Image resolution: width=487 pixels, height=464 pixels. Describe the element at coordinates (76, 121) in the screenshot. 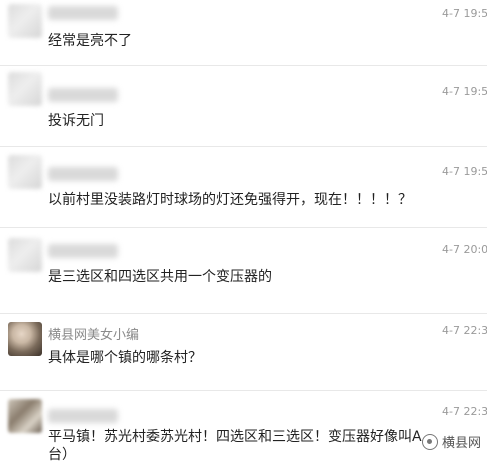

I see `comment-text: 投诉无门` at that location.